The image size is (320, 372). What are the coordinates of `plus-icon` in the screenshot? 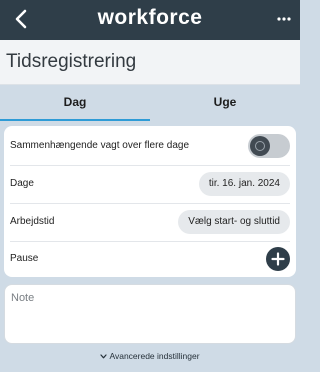 It's located at (278, 259).